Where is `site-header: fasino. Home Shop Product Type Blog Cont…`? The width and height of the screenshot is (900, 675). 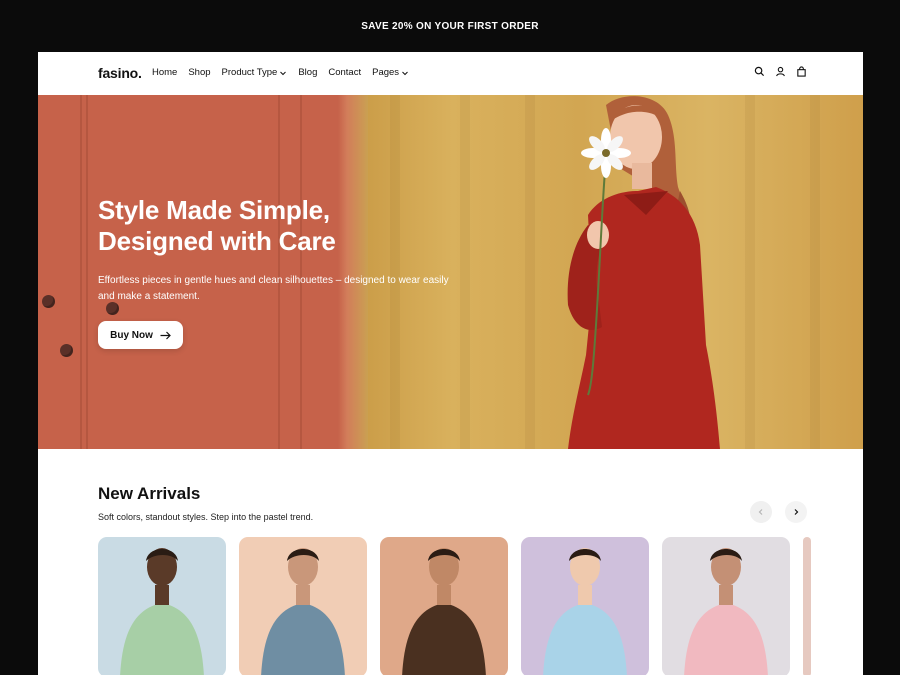 site-header: fasino. Home Shop Product Type Blog Cont… is located at coordinates (450, 73).